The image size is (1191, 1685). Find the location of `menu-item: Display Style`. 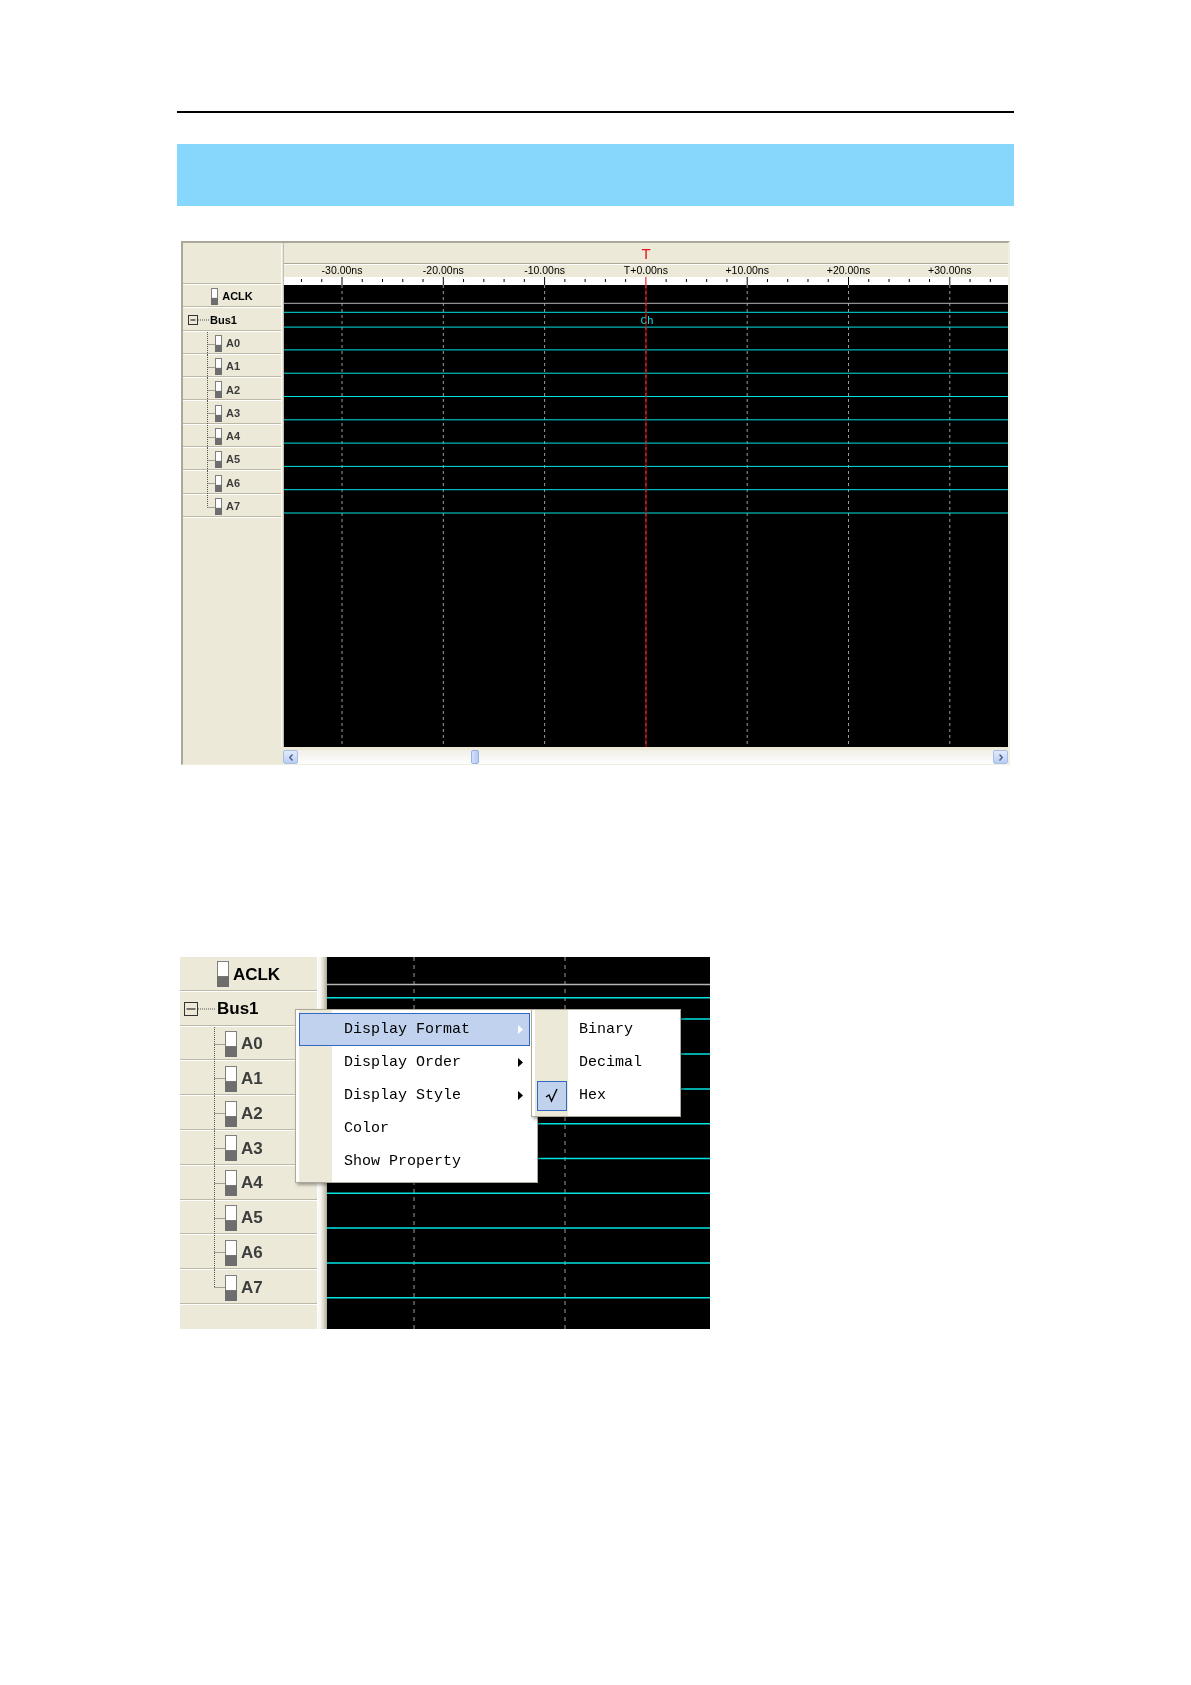

menu-item: Display Style is located at coordinates (414, 1095).